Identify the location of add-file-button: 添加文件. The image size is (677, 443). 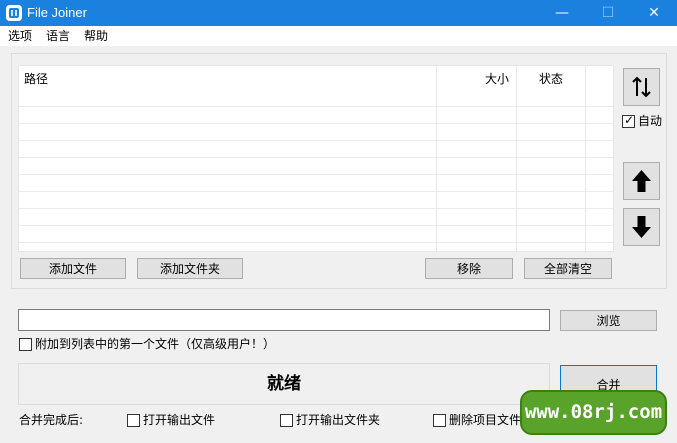
(73, 268).